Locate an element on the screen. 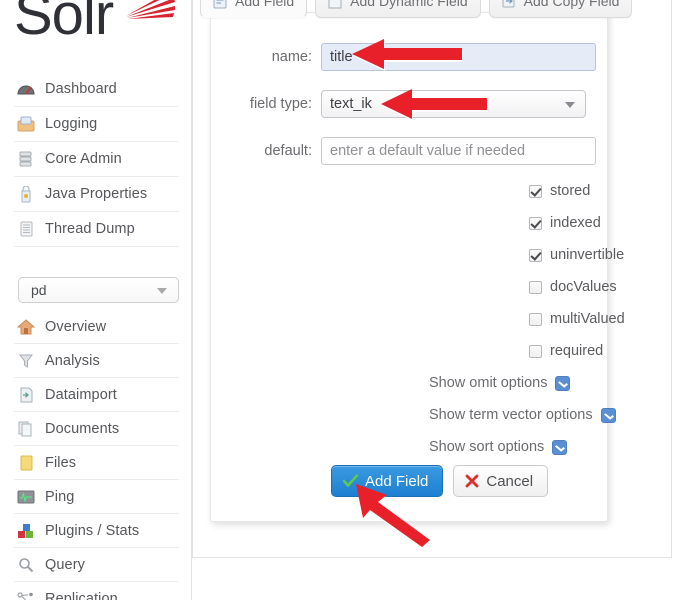 Image resolution: width=684 pixels, height=600 pixels. dialog-actions: Add Field Cancel is located at coordinates (440, 481).